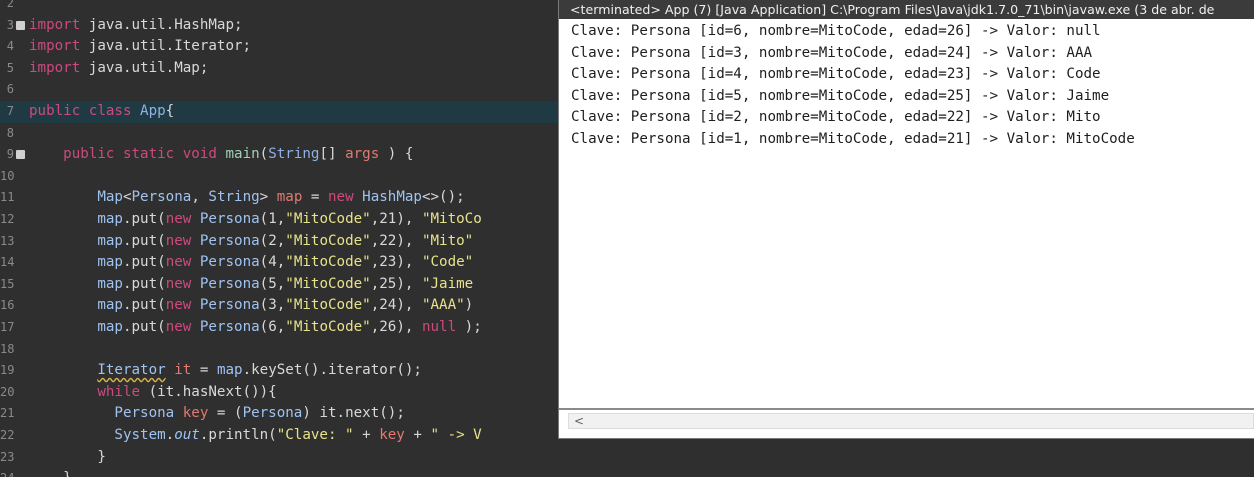 The width and height of the screenshot is (1254, 477). I want to click on code-token: ) {, so click(396, 154).